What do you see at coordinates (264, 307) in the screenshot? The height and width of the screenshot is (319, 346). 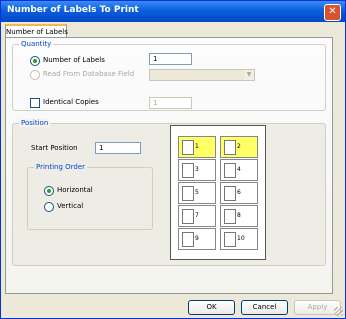 I see `cancel-button: Cancel` at bounding box center [264, 307].